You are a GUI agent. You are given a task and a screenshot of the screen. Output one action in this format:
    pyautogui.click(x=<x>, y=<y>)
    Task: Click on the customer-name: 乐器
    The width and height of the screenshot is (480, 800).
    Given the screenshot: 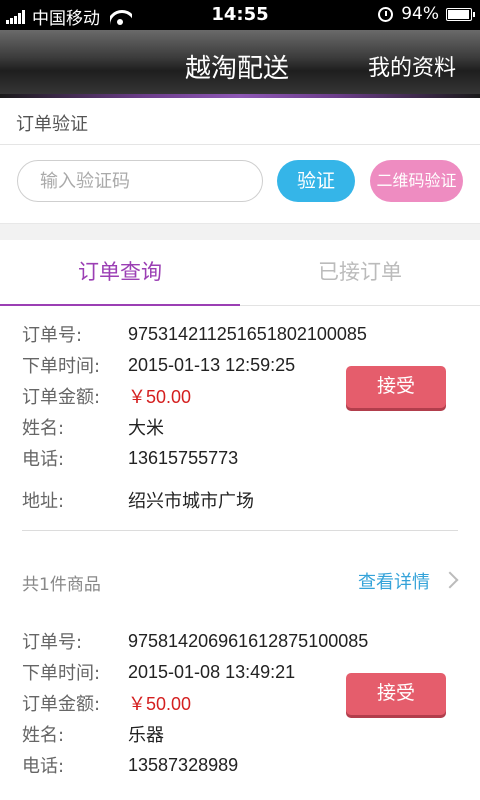 What is the action you would take?
    pyautogui.click(x=146, y=735)
    